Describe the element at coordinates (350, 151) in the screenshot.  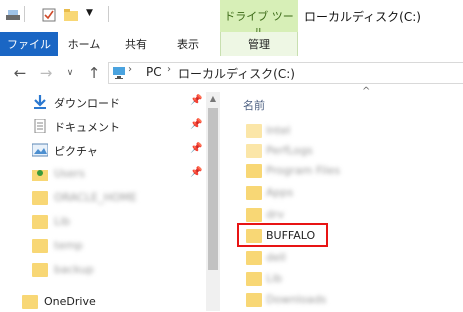
I see `list-item: PerfLogs` at that location.